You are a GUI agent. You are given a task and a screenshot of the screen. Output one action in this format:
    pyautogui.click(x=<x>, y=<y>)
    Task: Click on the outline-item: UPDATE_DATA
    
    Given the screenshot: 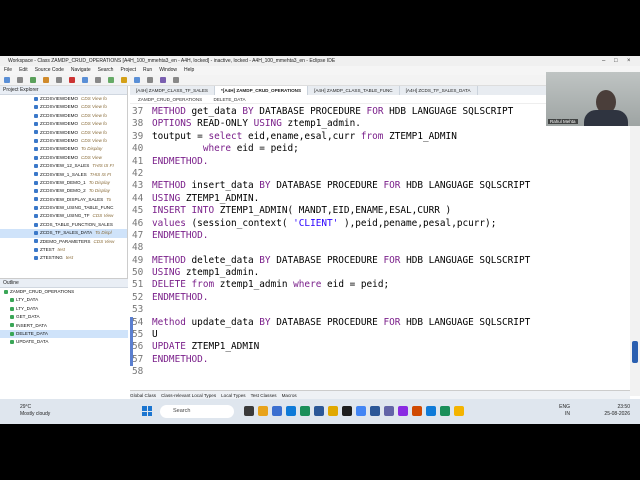 What is the action you would take?
    pyautogui.click(x=64, y=342)
    